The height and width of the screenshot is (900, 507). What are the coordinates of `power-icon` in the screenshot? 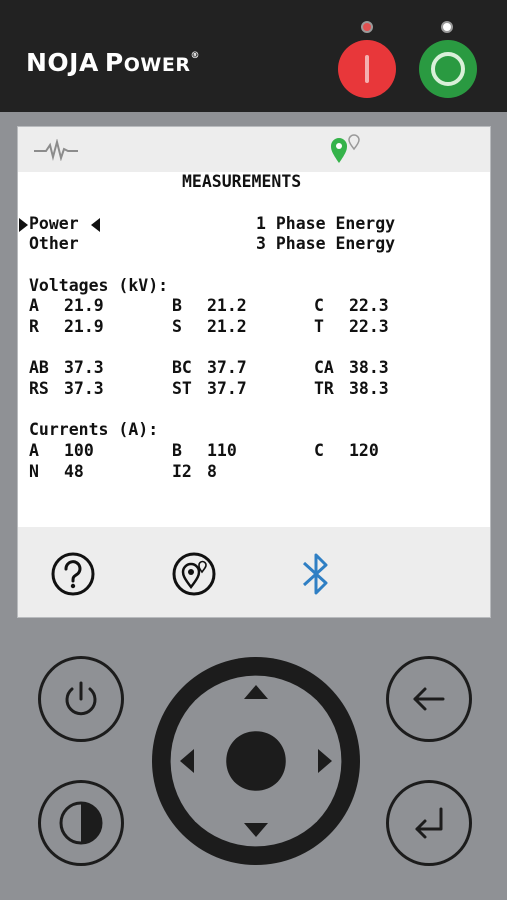 It's located at (81, 698).